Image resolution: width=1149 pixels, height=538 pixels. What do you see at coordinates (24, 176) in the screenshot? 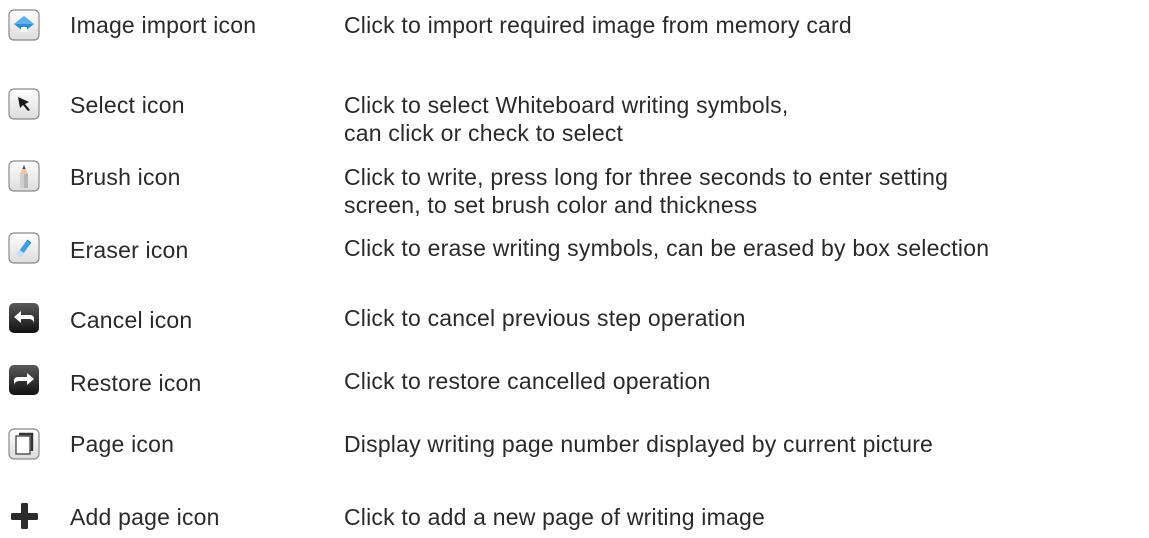
I see `brush-pencil-icon` at bounding box center [24, 176].